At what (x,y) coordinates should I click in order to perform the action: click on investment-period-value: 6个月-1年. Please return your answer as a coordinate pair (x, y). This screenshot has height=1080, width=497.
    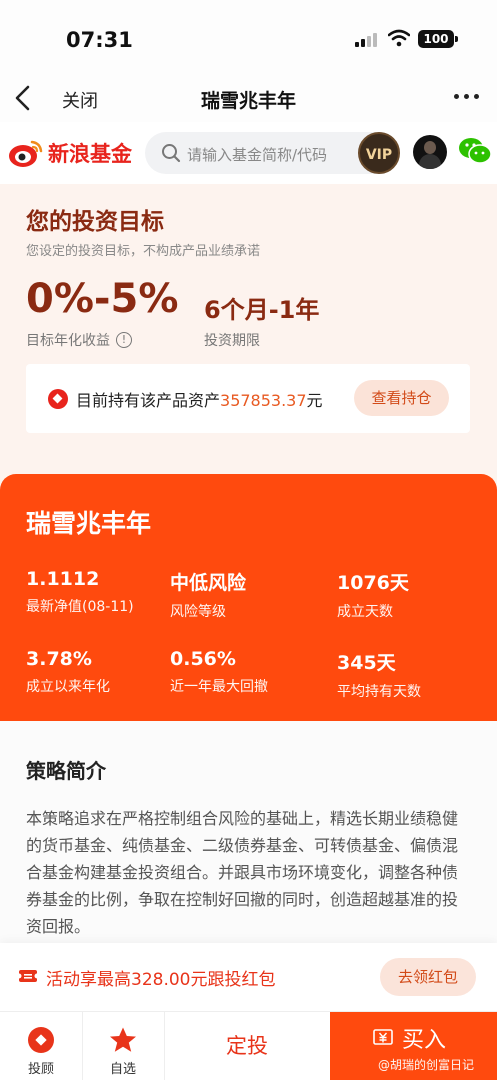
    Looking at the image, I should click on (262, 310).